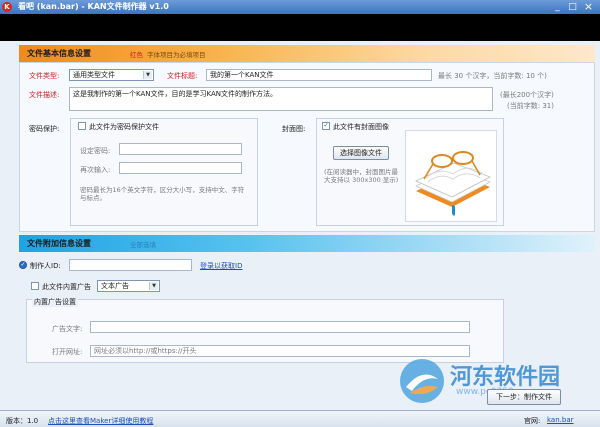  I want to click on file-type-select: 通用类型文件 ▼, so click(111, 75).